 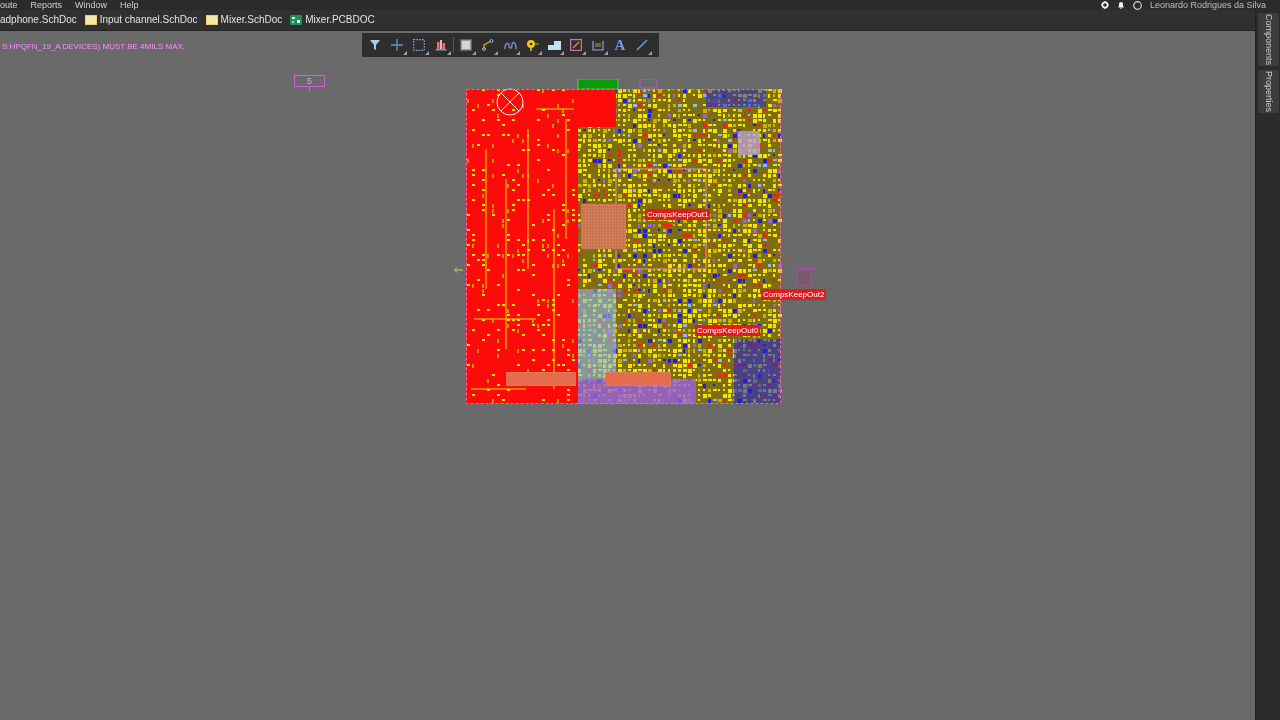 What do you see at coordinates (38, 20) in the screenshot?
I see `document-tab: adphone.SchDoc` at bounding box center [38, 20].